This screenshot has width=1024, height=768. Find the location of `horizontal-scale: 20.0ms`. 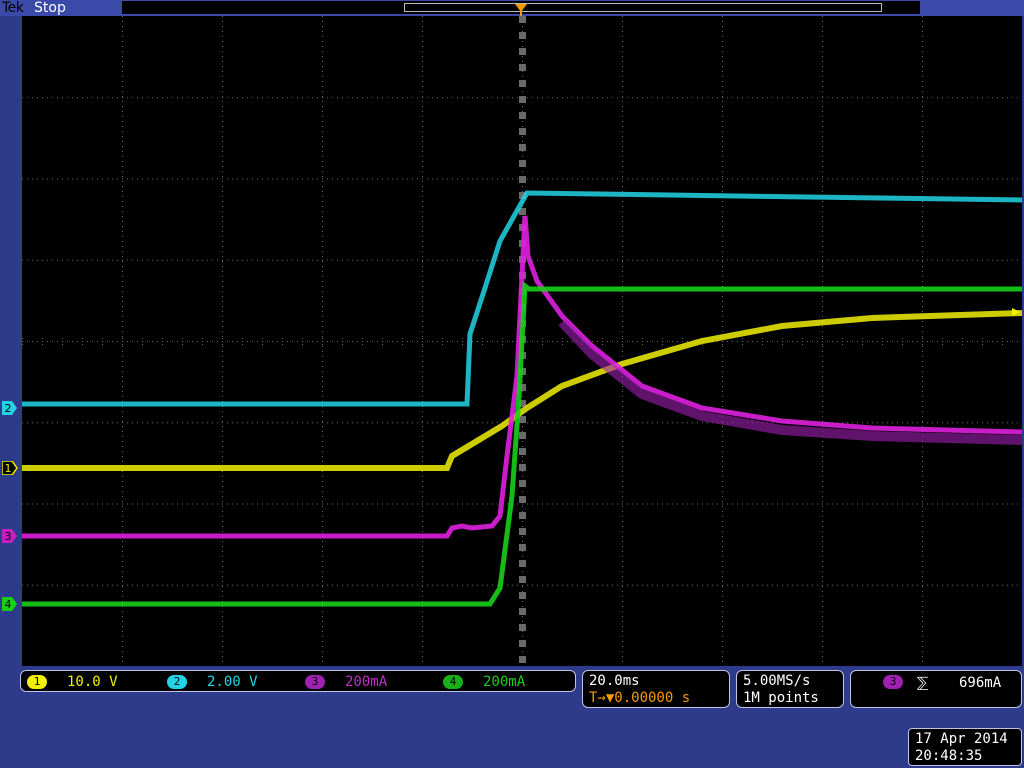

horizontal-scale: 20.0ms is located at coordinates (614, 681).